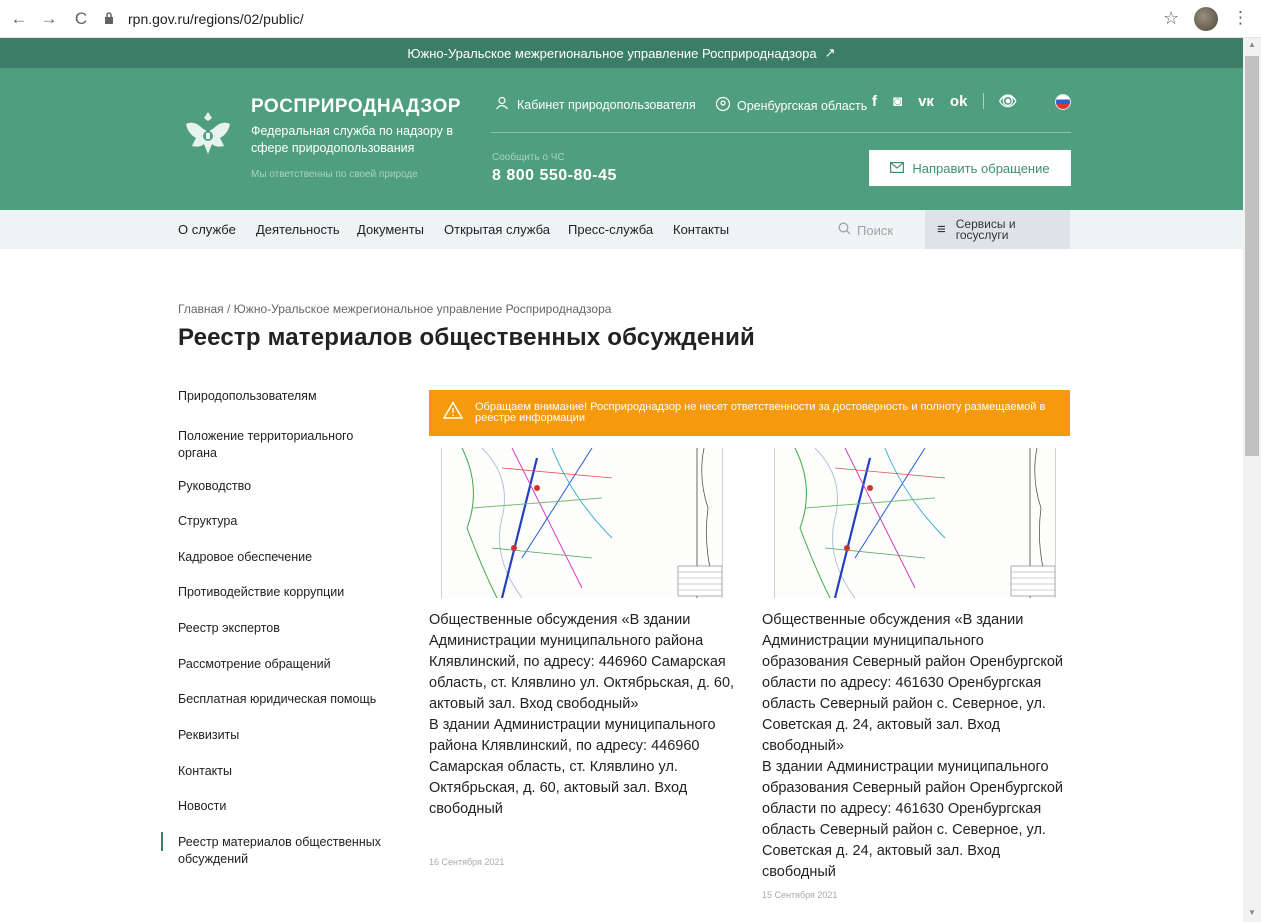  I want to click on services-menu-button: ≡ Сервисы и госуслуги, so click(997, 229).